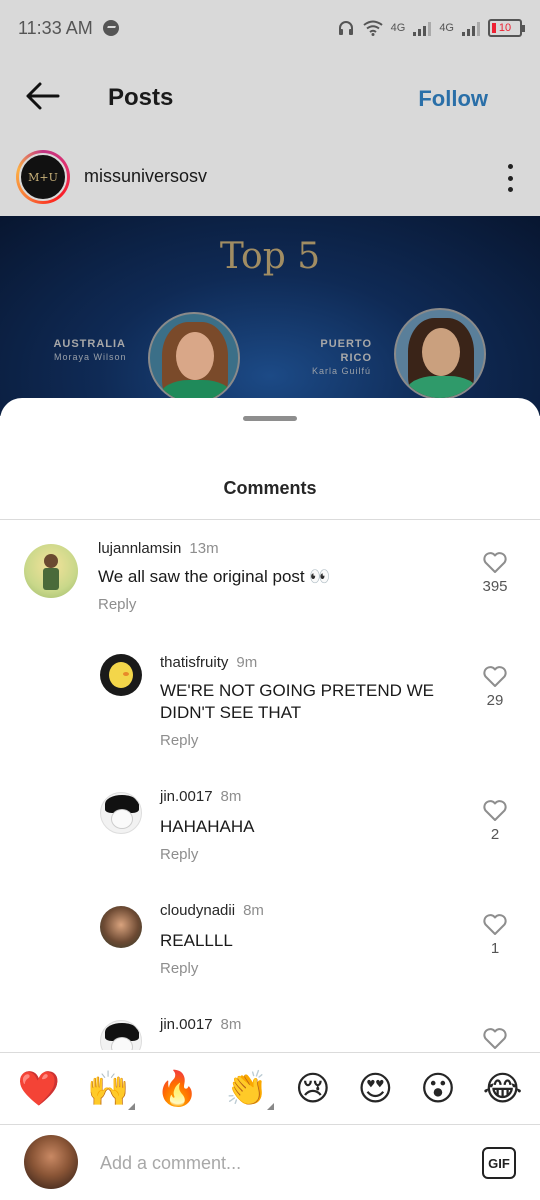 Image resolution: width=540 pixels, height=1200 pixels. I want to click on left-contestant-name: Moraya Wilson, so click(90, 357).